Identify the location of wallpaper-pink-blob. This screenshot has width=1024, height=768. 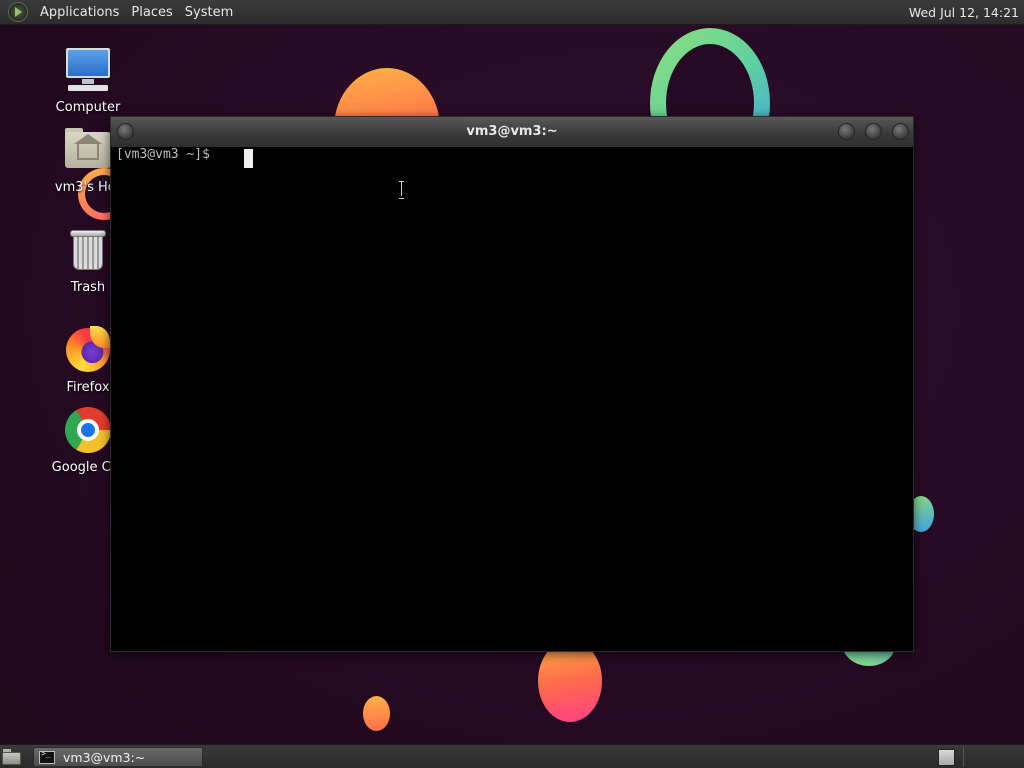
(570, 681).